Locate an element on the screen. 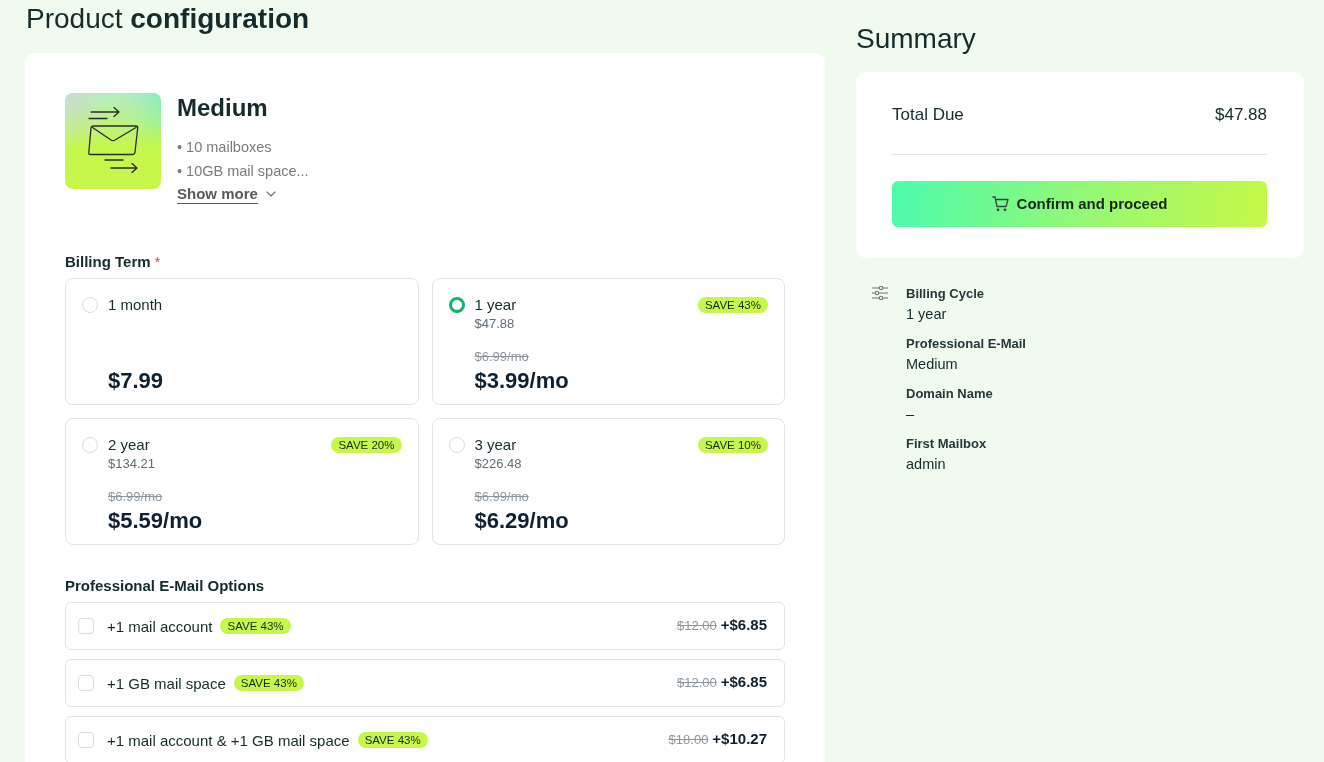  term-total: $226.48 is located at coordinates (498, 463).